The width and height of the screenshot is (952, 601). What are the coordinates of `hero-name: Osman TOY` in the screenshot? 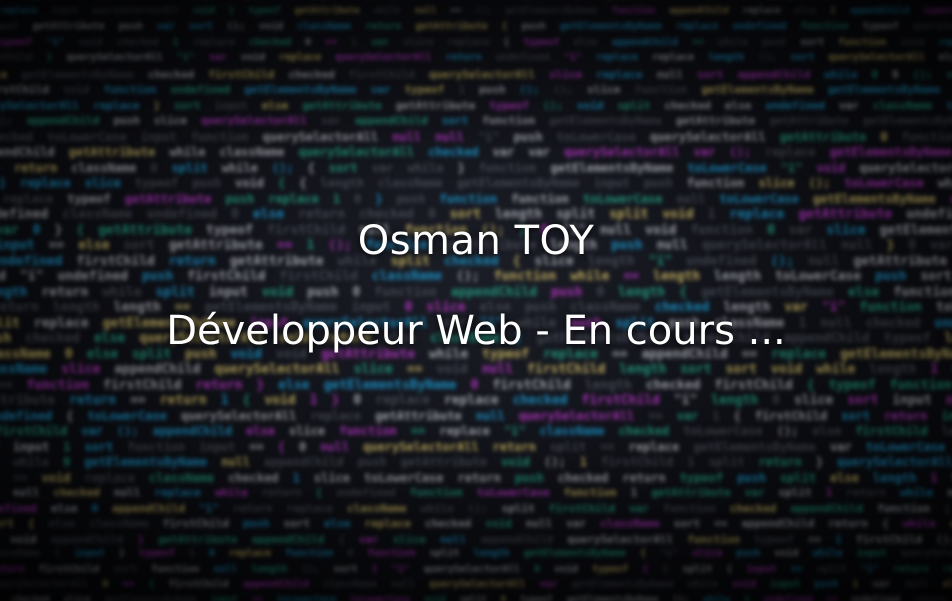 It's located at (476, 241).